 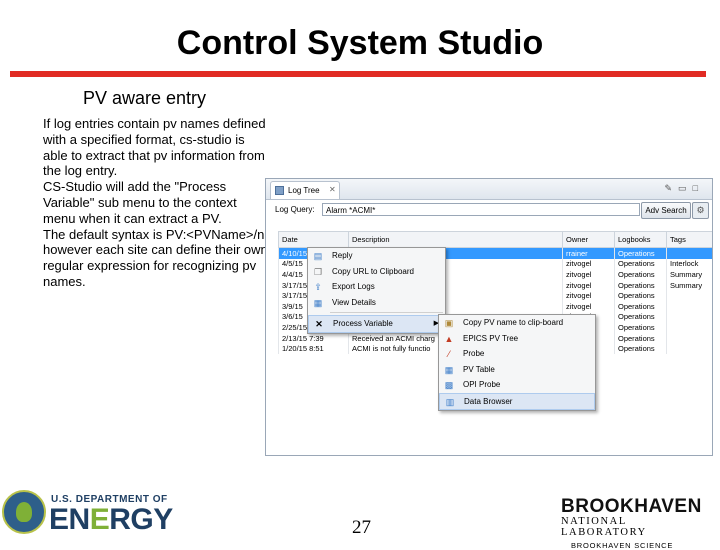 I want to click on chart-icon: ▥, so click(x=450, y=401).